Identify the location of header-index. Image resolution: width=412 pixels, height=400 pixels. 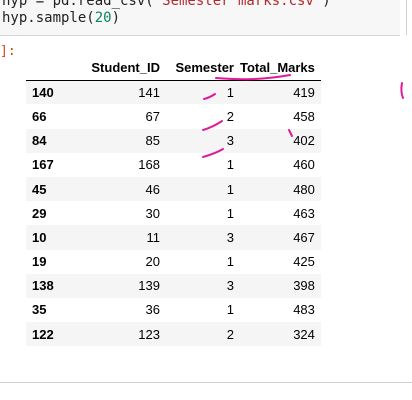
(48, 68).